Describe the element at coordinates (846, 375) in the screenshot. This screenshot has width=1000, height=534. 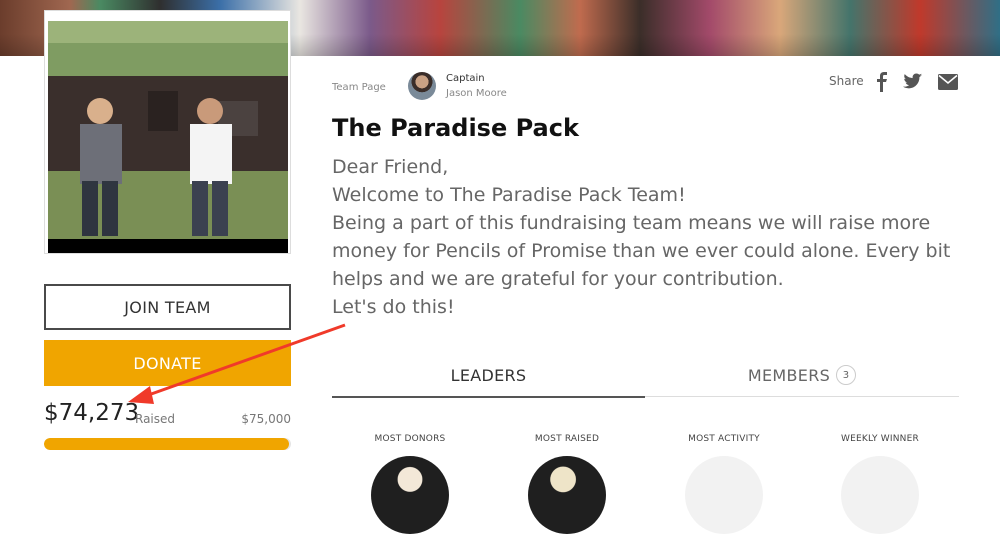
I see `members-count-badge: 3` at that location.